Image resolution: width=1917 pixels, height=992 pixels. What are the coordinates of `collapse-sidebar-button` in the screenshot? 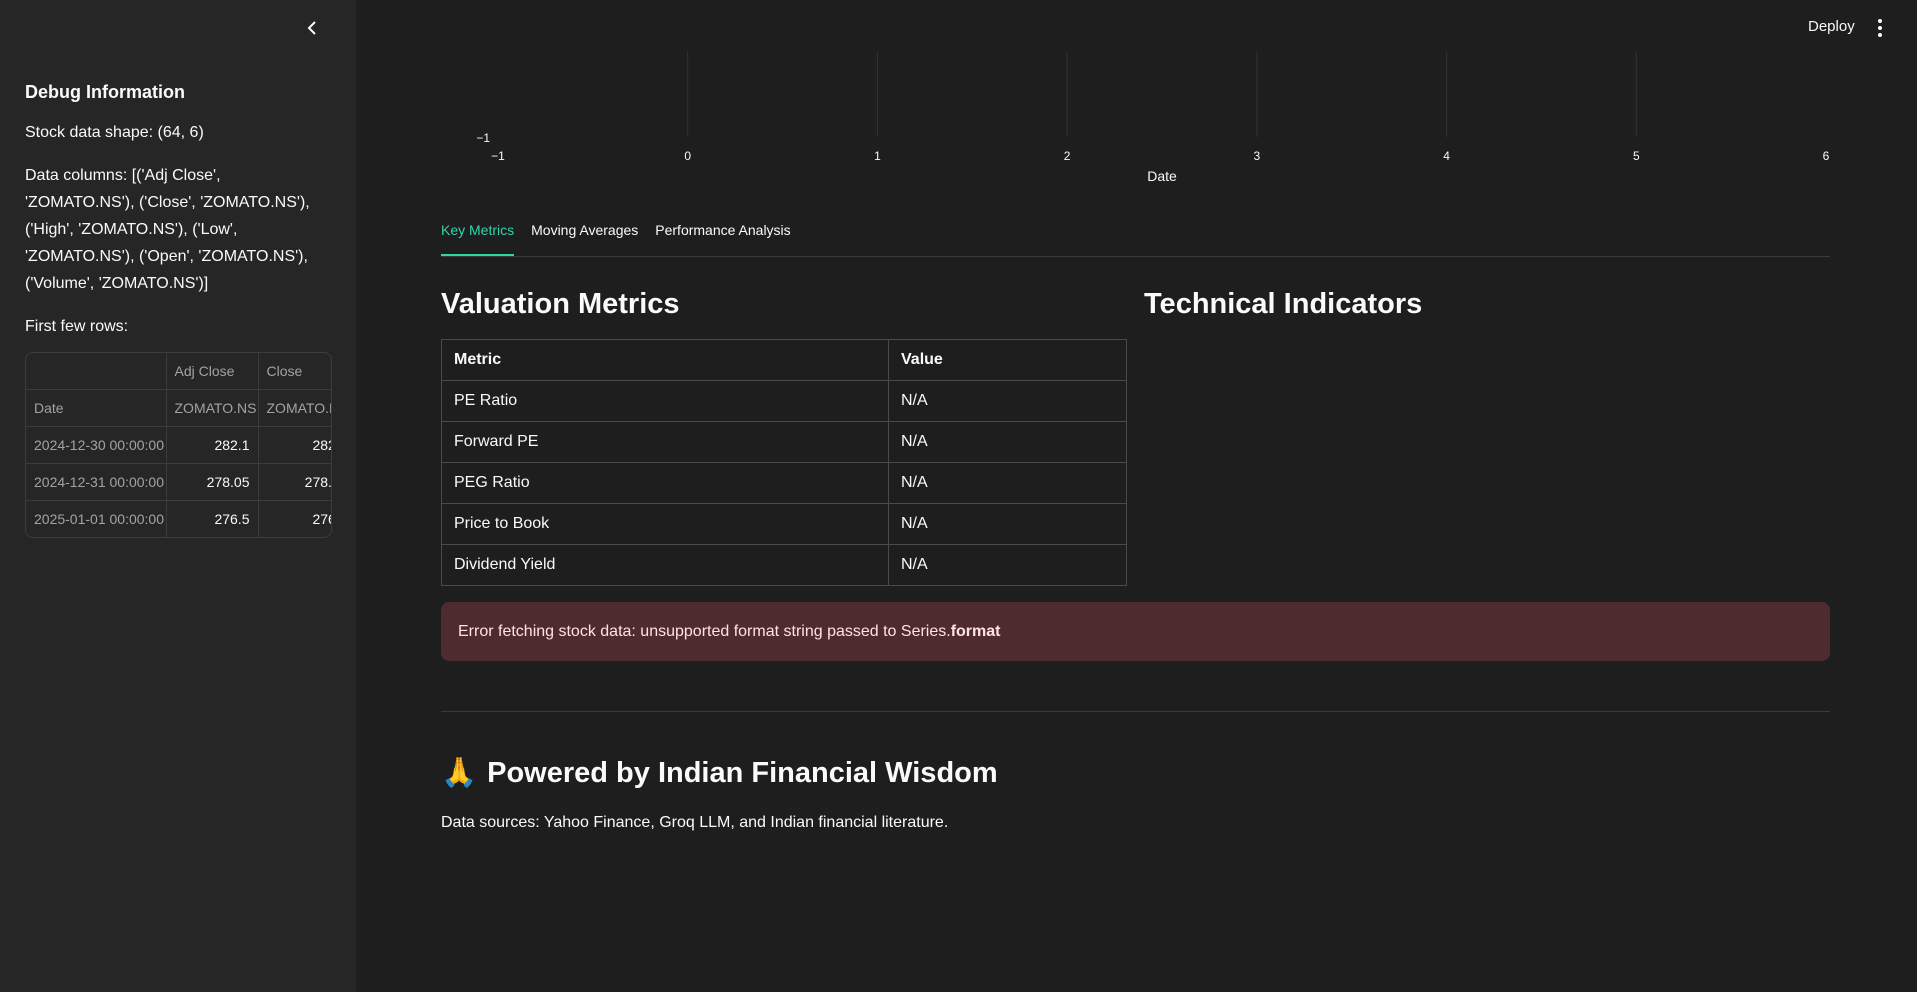 It's located at (312, 28).